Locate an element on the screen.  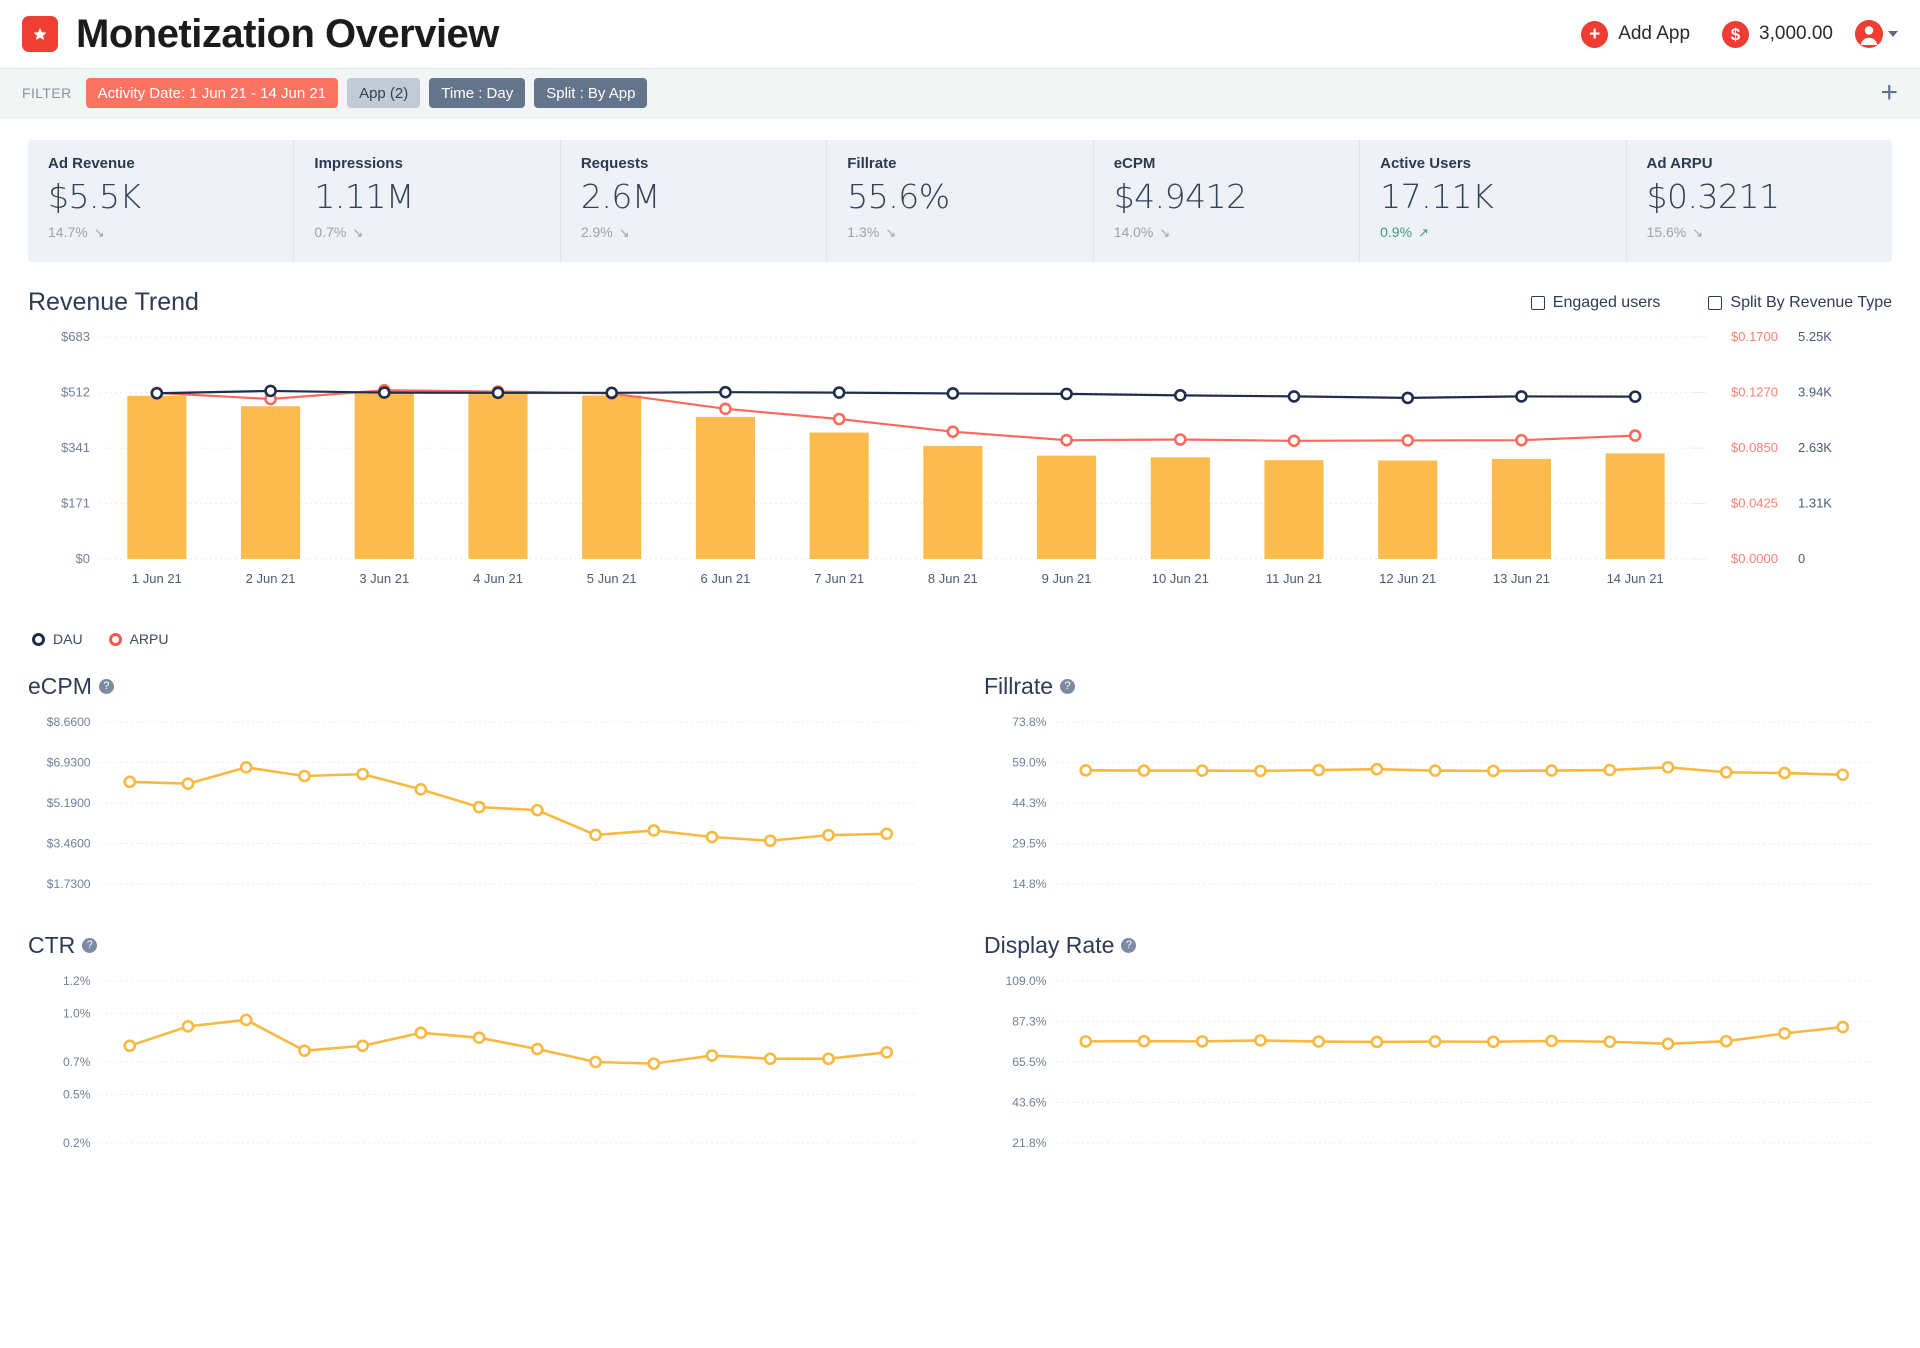
fillrate-panel: Fillrate ? 14.8% 29.5% 44.3% 59.0% 73.8% is located at coordinates (1438, 776).